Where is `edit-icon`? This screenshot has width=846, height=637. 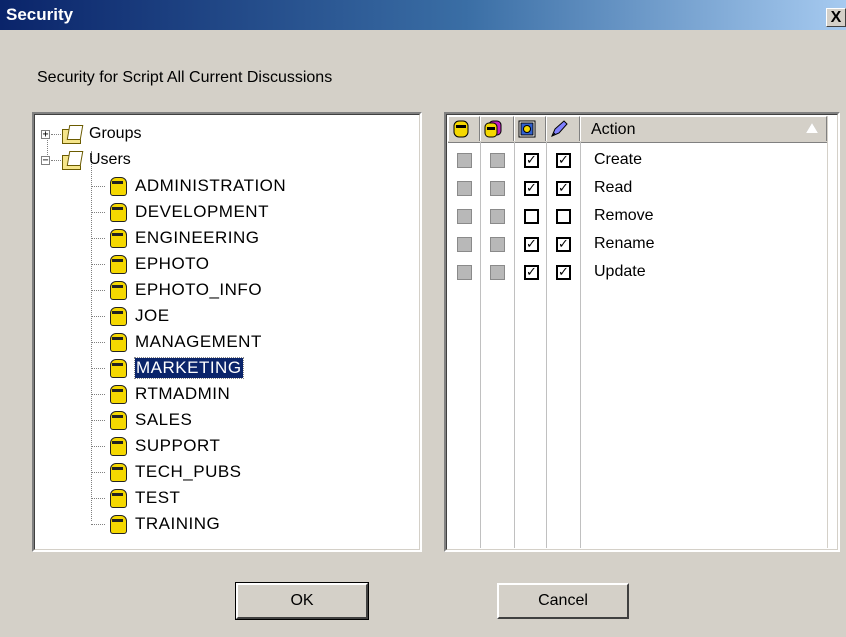 edit-icon is located at coordinates (559, 128).